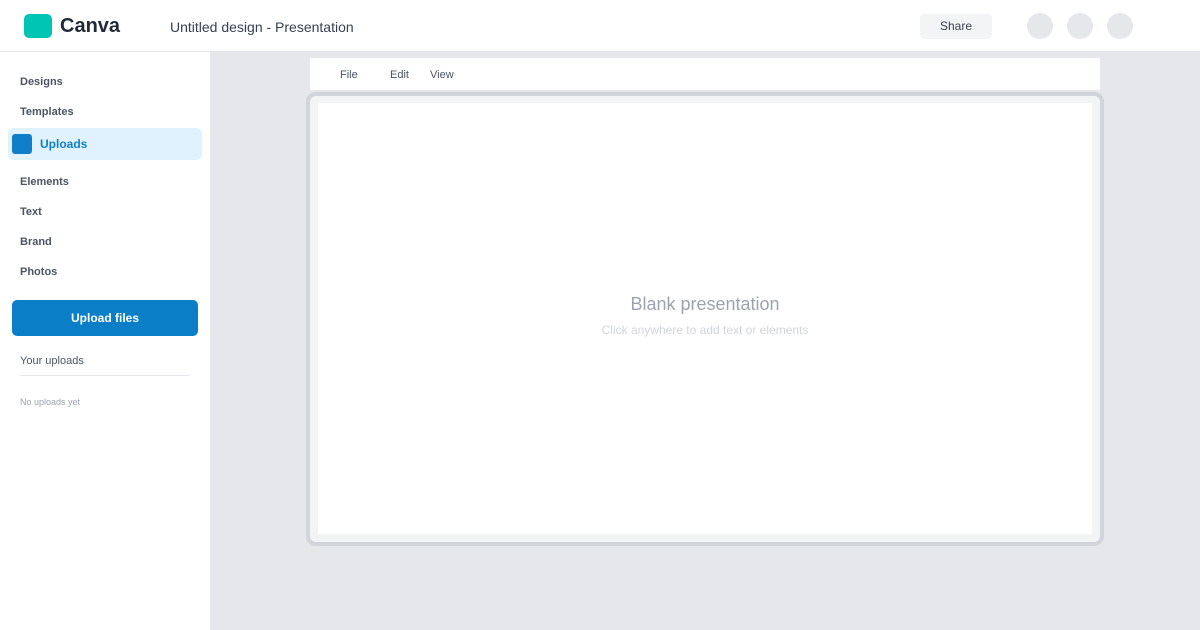  Describe the element at coordinates (956, 26) in the screenshot. I see `share-button: Share` at that location.